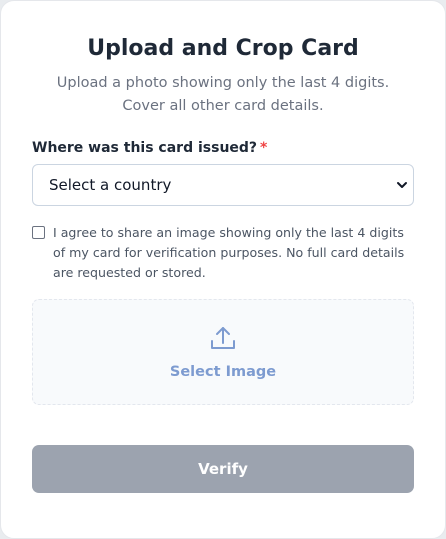  Describe the element at coordinates (145, 148) in the screenshot. I see `country-label-text: Where was this card issued?` at that location.